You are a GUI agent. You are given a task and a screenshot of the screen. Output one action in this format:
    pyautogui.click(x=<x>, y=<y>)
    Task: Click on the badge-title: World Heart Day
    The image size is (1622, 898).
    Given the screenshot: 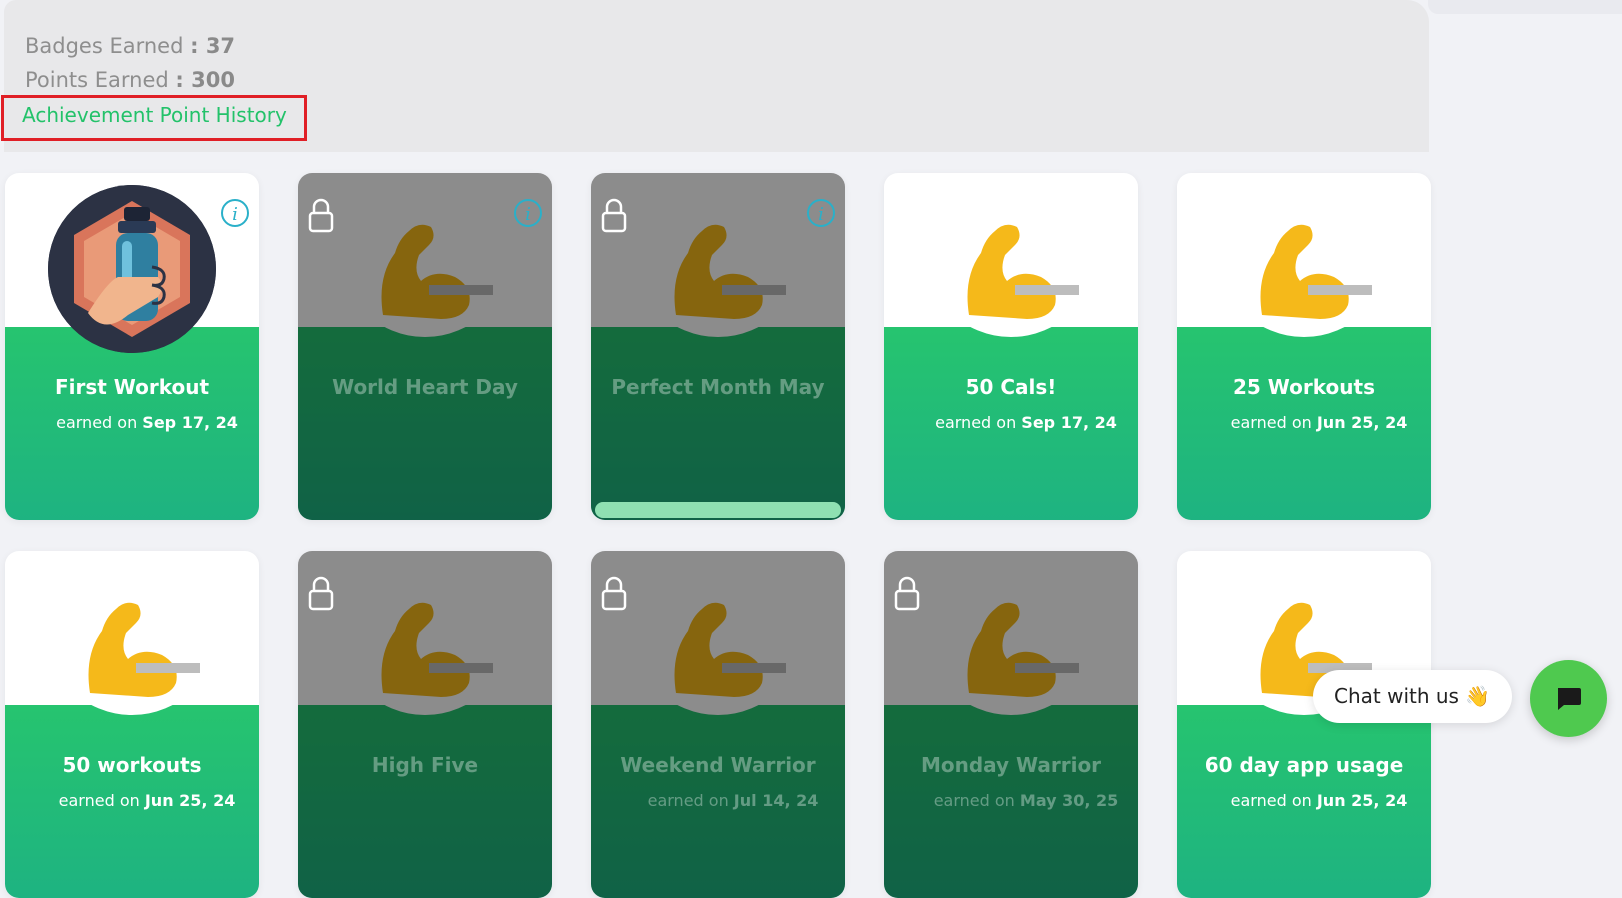 What is the action you would take?
    pyautogui.click(x=425, y=387)
    